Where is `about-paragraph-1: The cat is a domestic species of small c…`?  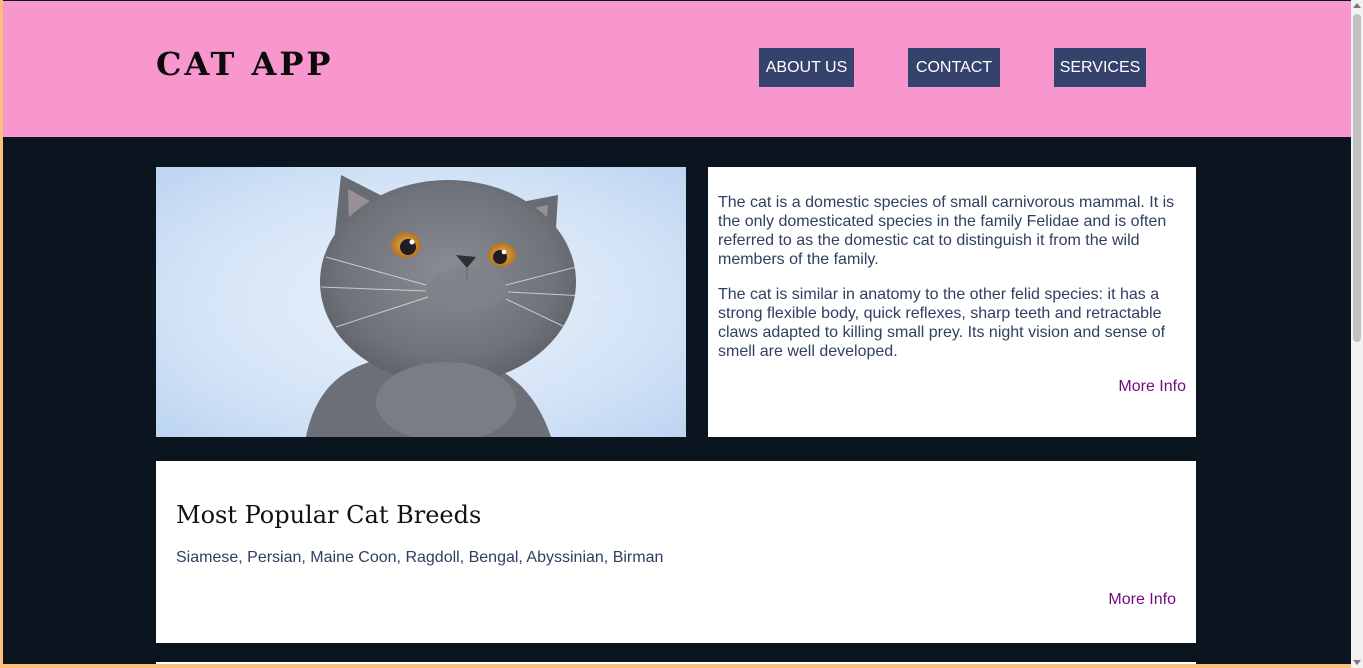 about-paragraph-1: The cat is a domestic species of small c… is located at coordinates (946, 231).